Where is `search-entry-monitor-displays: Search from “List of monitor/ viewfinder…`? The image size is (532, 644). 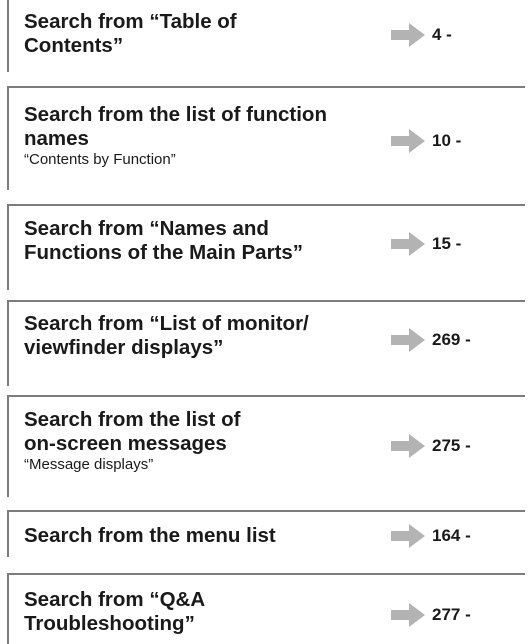
search-entry-monitor-displays: Search from “List of monitor/ viewfinder… is located at coordinates (266, 343).